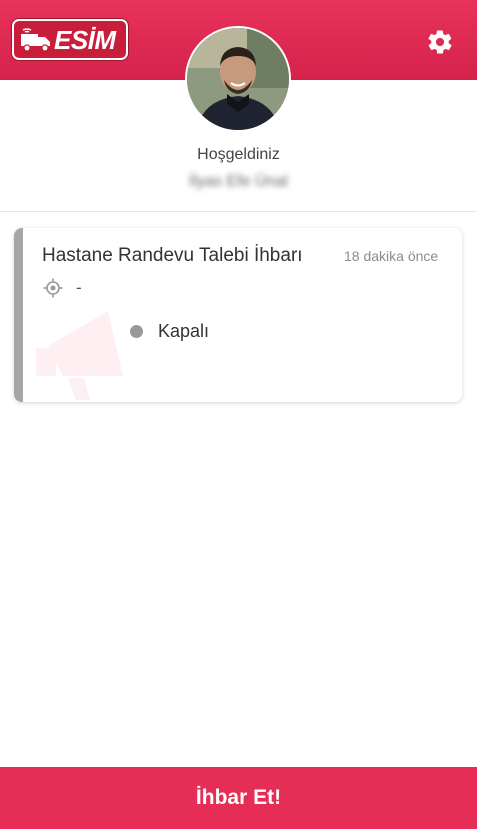 The height and width of the screenshot is (829, 477). What do you see at coordinates (79, 355) in the screenshot?
I see `megaphone-icon` at bounding box center [79, 355].